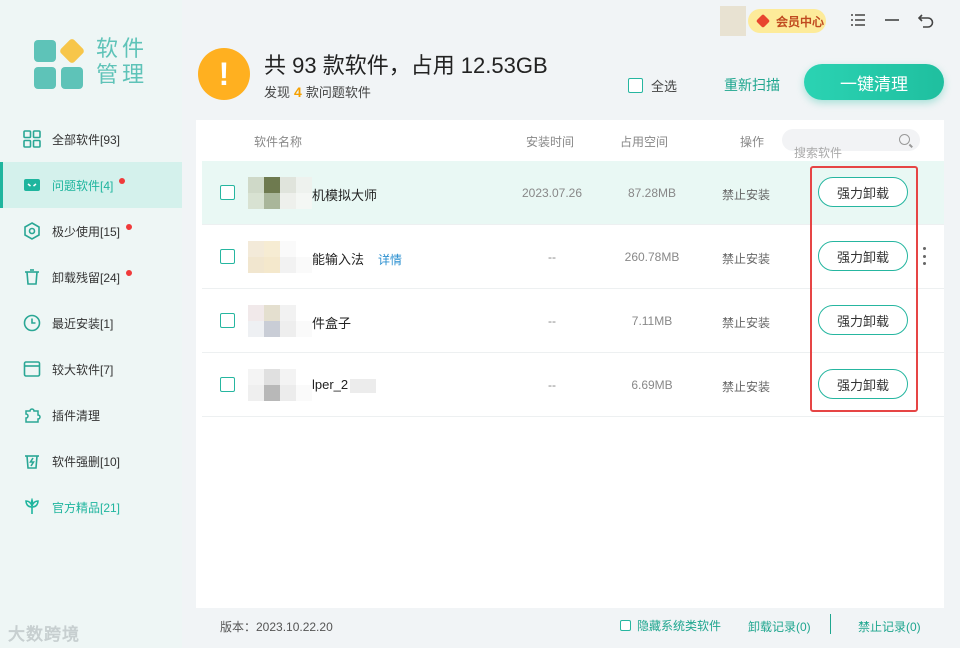  Describe the element at coordinates (652, 193) in the screenshot. I see `size-value: 87.28MB` at that location.